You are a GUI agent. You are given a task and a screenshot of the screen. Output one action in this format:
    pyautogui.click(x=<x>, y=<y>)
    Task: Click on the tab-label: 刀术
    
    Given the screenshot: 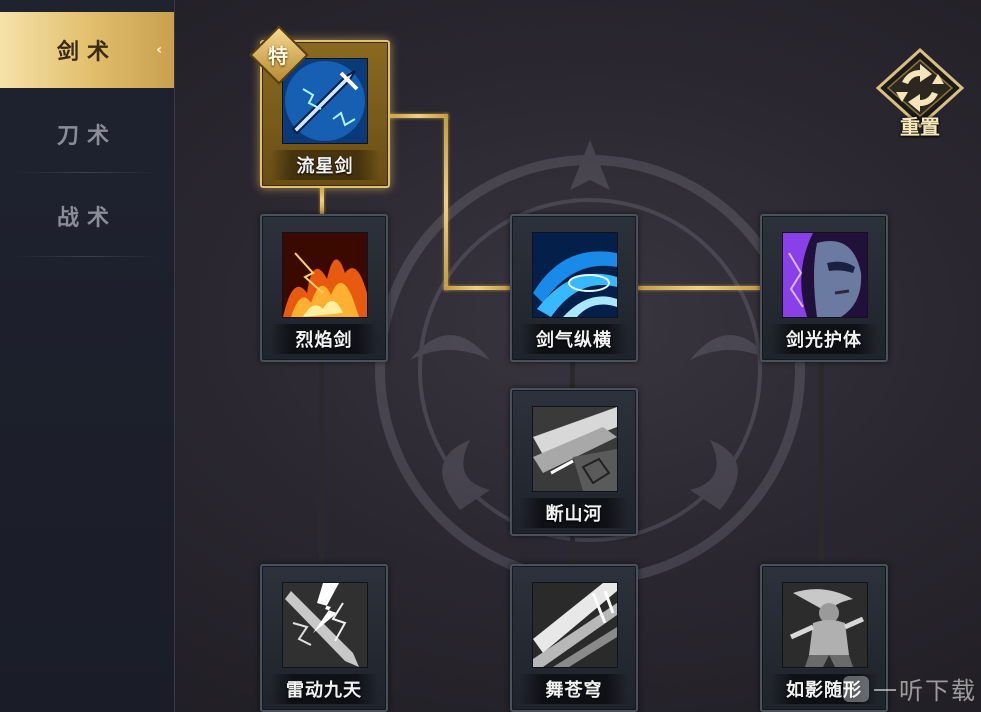 What is the action you would take?
    pyautogui.click(x=86, y=136)
    